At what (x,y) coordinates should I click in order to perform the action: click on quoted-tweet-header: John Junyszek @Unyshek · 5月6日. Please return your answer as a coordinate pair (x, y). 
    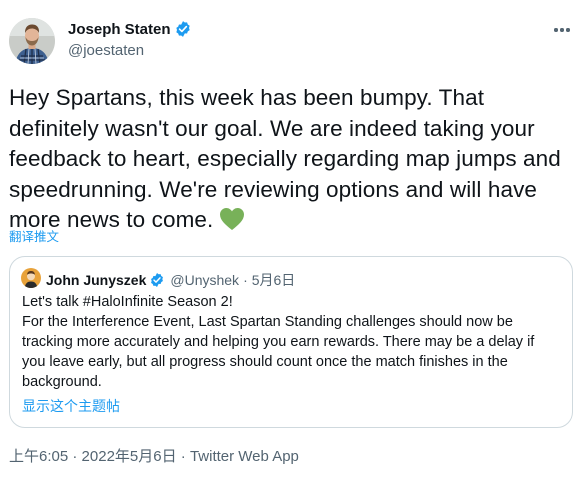
    Looking at the image, I should click on (170, 280).